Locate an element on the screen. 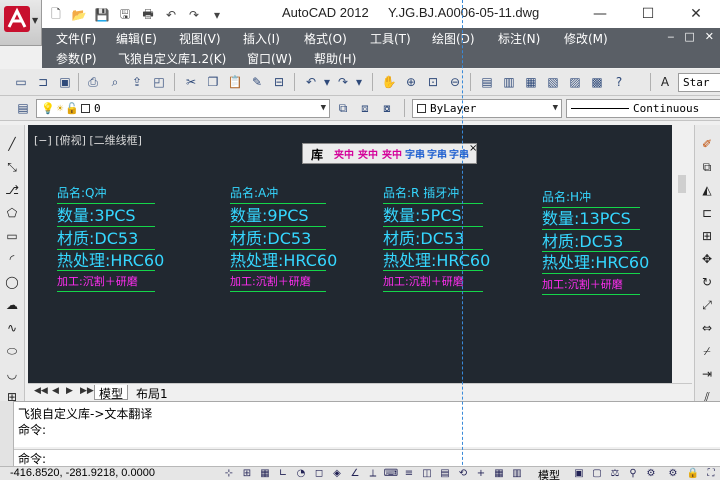 Image resolution: width=720 pixels, height=480 pixels. doc-minimize-button: ‒ is located at coordinates (670, 36).